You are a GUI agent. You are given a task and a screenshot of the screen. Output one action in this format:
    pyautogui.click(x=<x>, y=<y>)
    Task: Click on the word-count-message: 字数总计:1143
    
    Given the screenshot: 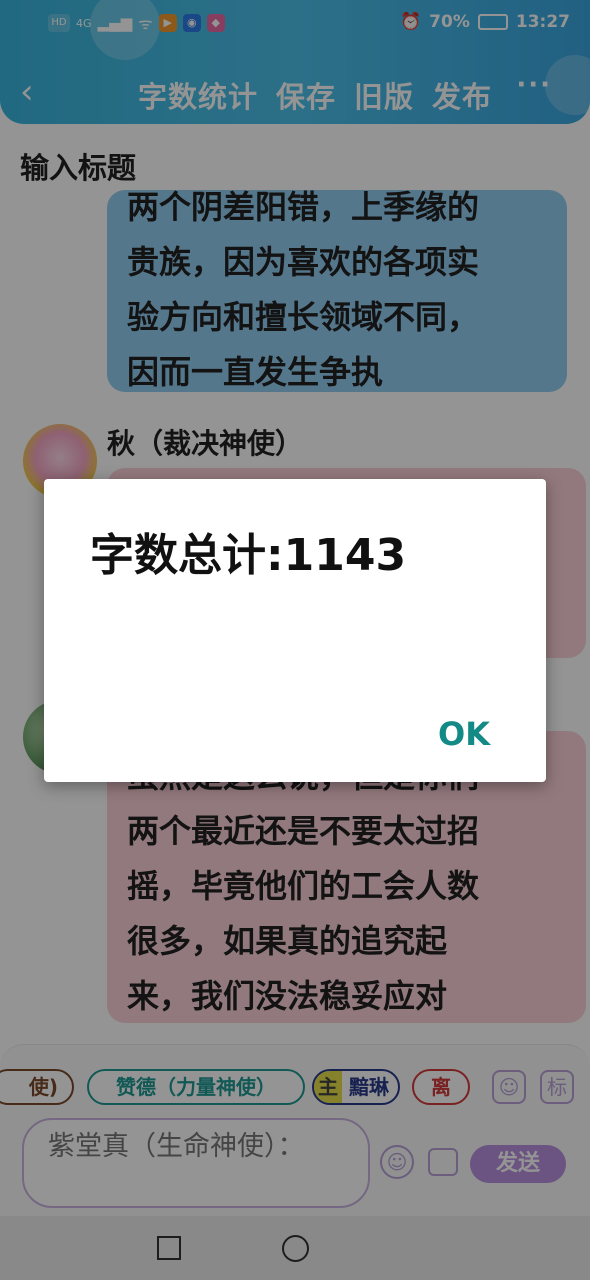 What is the action you would take?
    pyautogui.click(x=248, y=555)
    